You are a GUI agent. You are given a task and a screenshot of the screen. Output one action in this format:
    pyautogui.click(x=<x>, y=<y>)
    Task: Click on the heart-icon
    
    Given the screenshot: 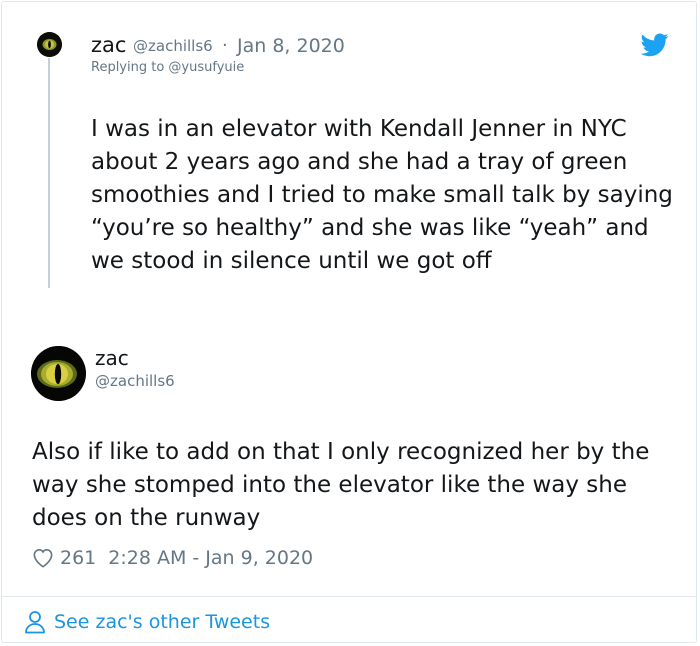 What is the action you would take?
    pyautogui.click(x=43, y=558)
    